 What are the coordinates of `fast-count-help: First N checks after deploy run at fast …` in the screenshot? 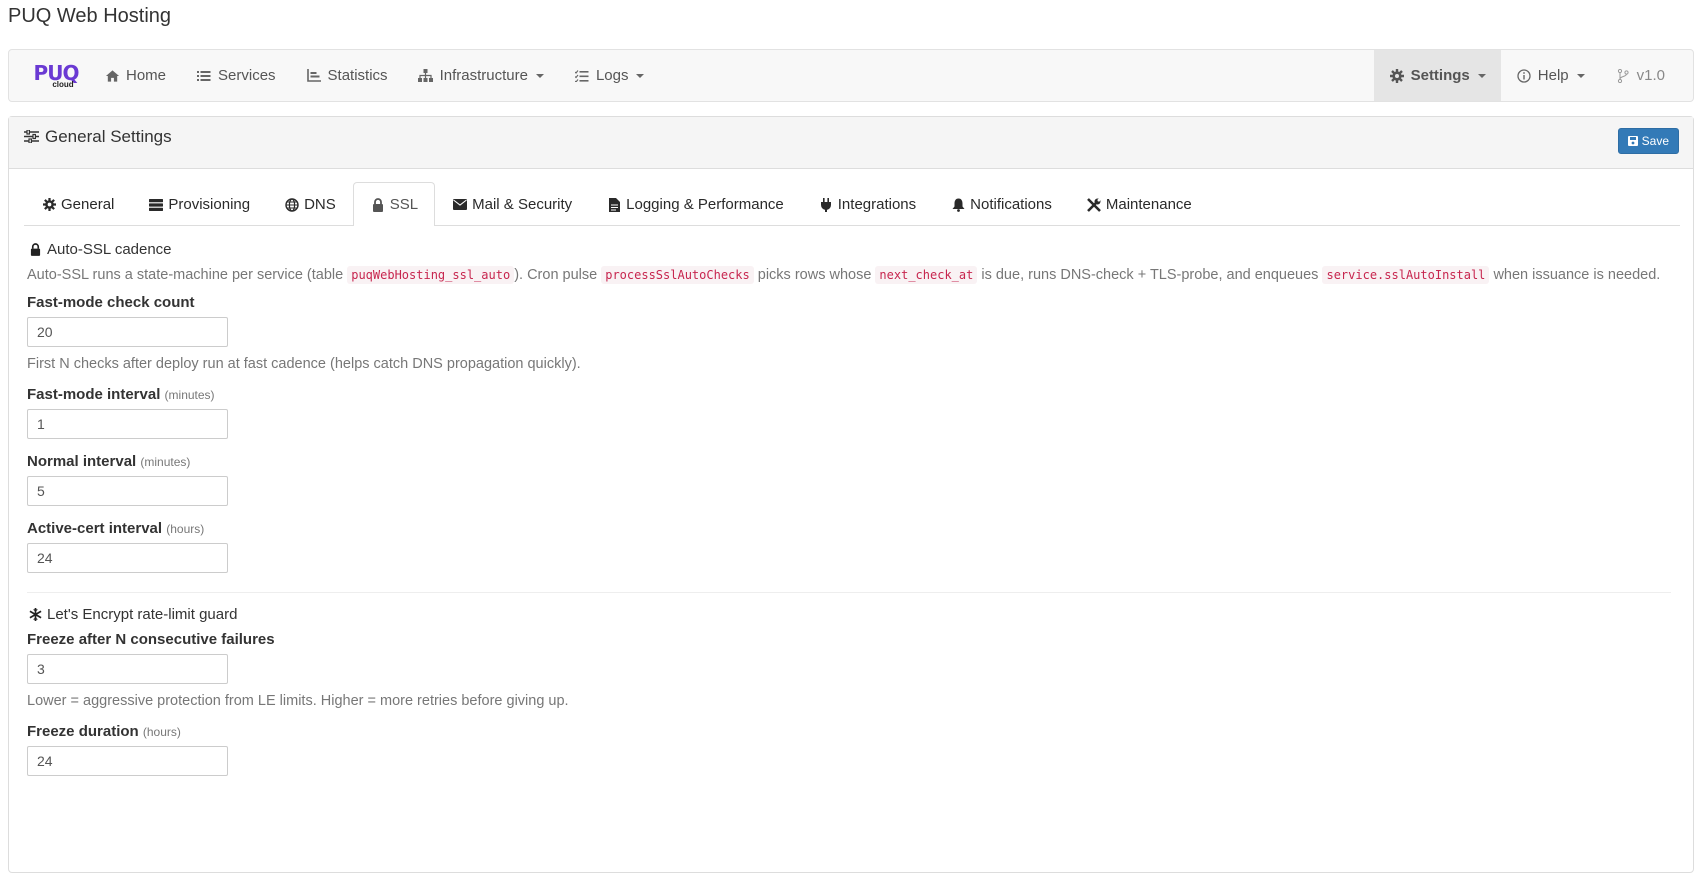 It's located at (304, 364).